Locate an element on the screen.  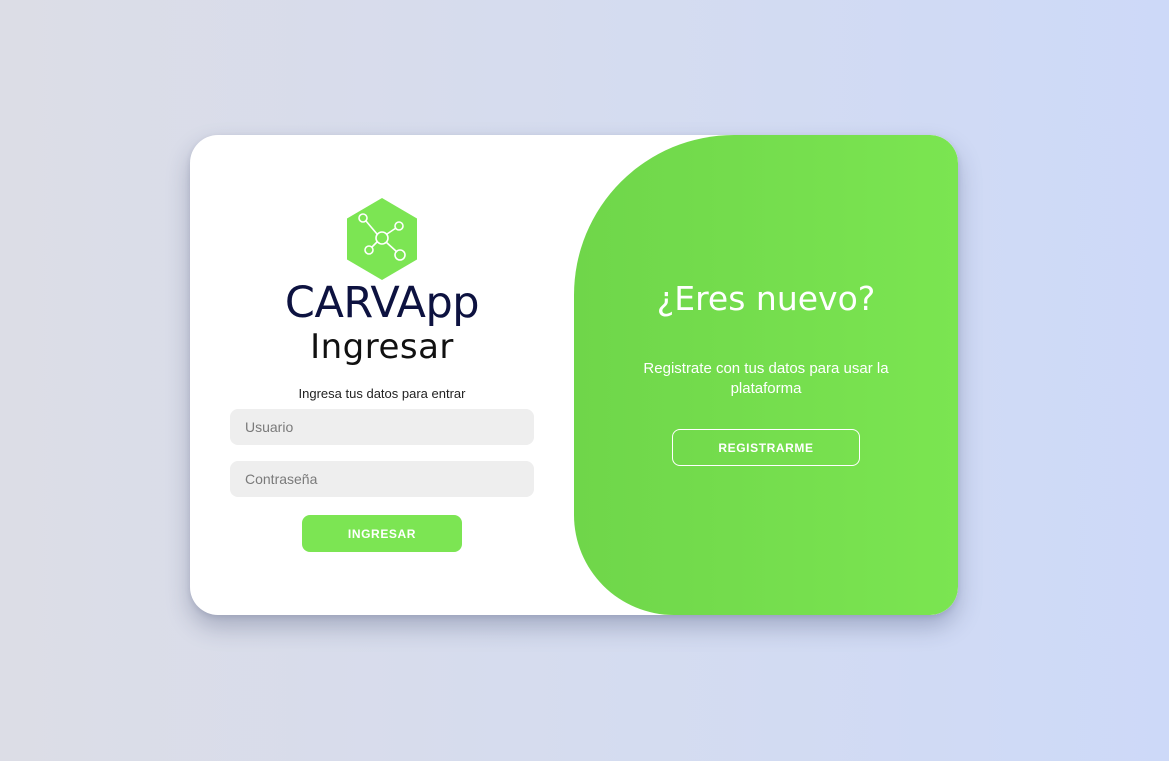
login-button: INGRESAR is located at coordinates (382, 533).